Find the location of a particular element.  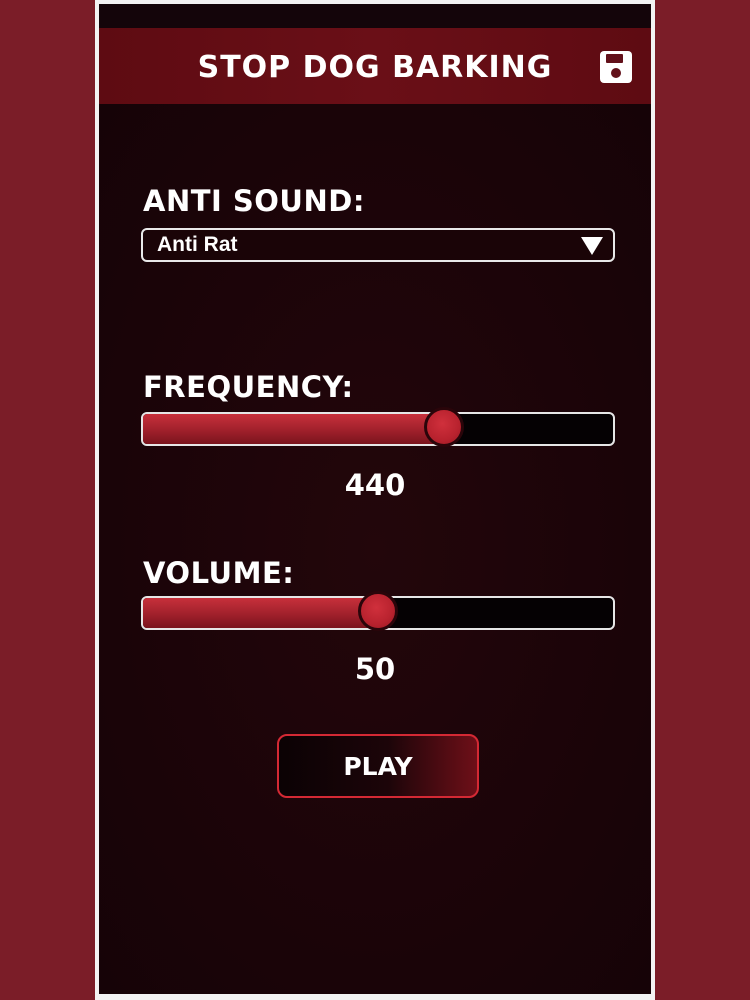

volume-slider-thumb is located at coordinates (378, 611).